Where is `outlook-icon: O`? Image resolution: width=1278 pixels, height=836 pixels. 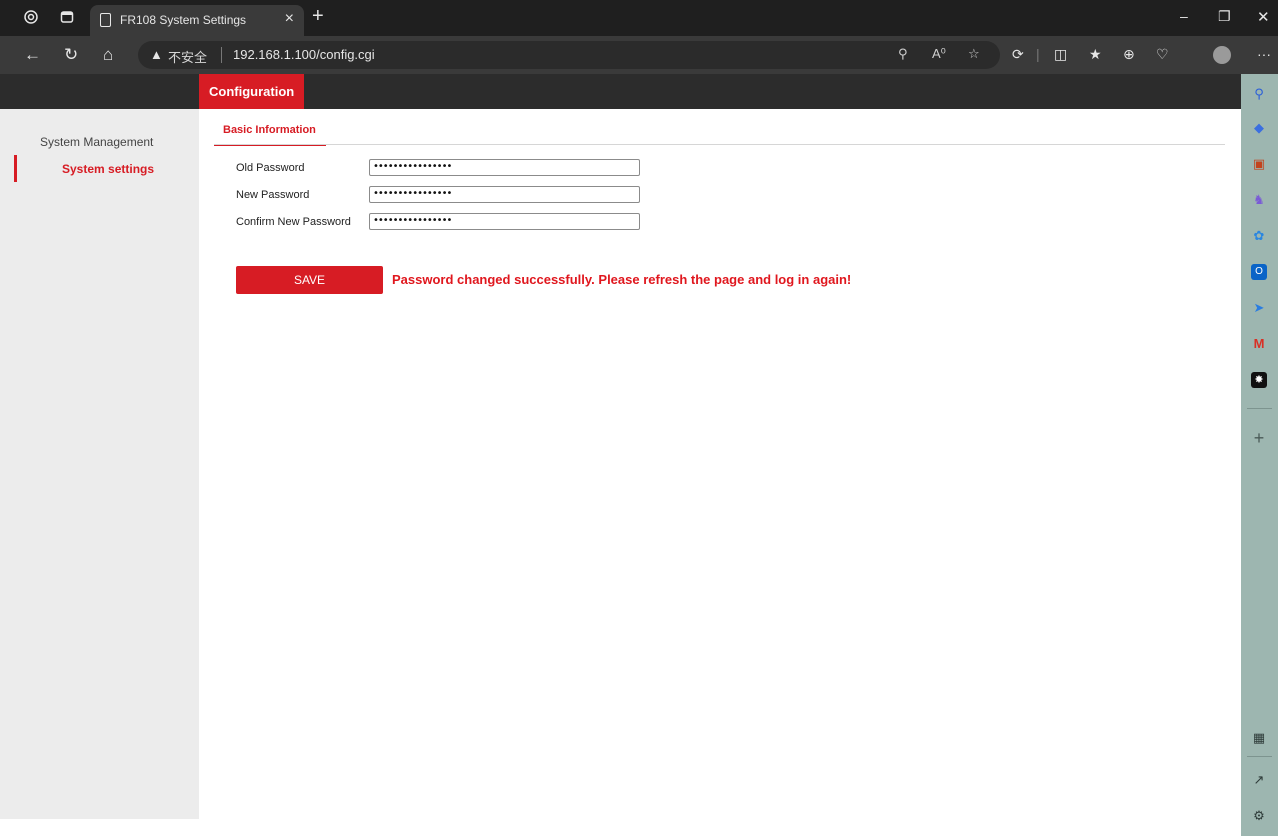 outlook-icon: O is located at coordinates (1259, 272).